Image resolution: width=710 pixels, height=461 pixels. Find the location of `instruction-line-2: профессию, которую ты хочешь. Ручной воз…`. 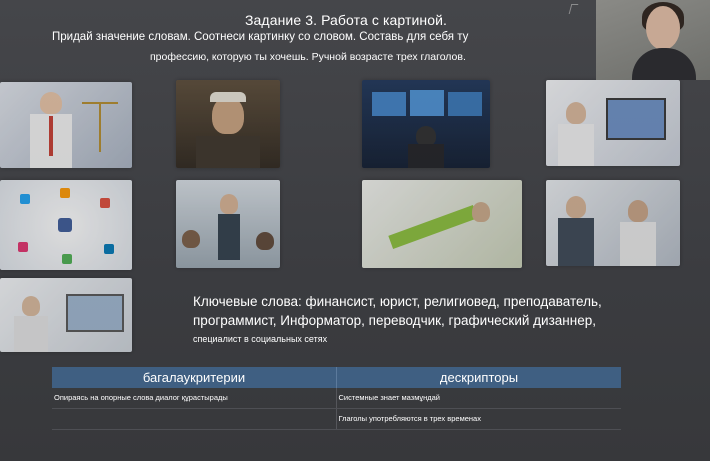

instruction-line-2: профессию, которую ты хочешь. Ручной воз… is located at coordinates (308, 57).